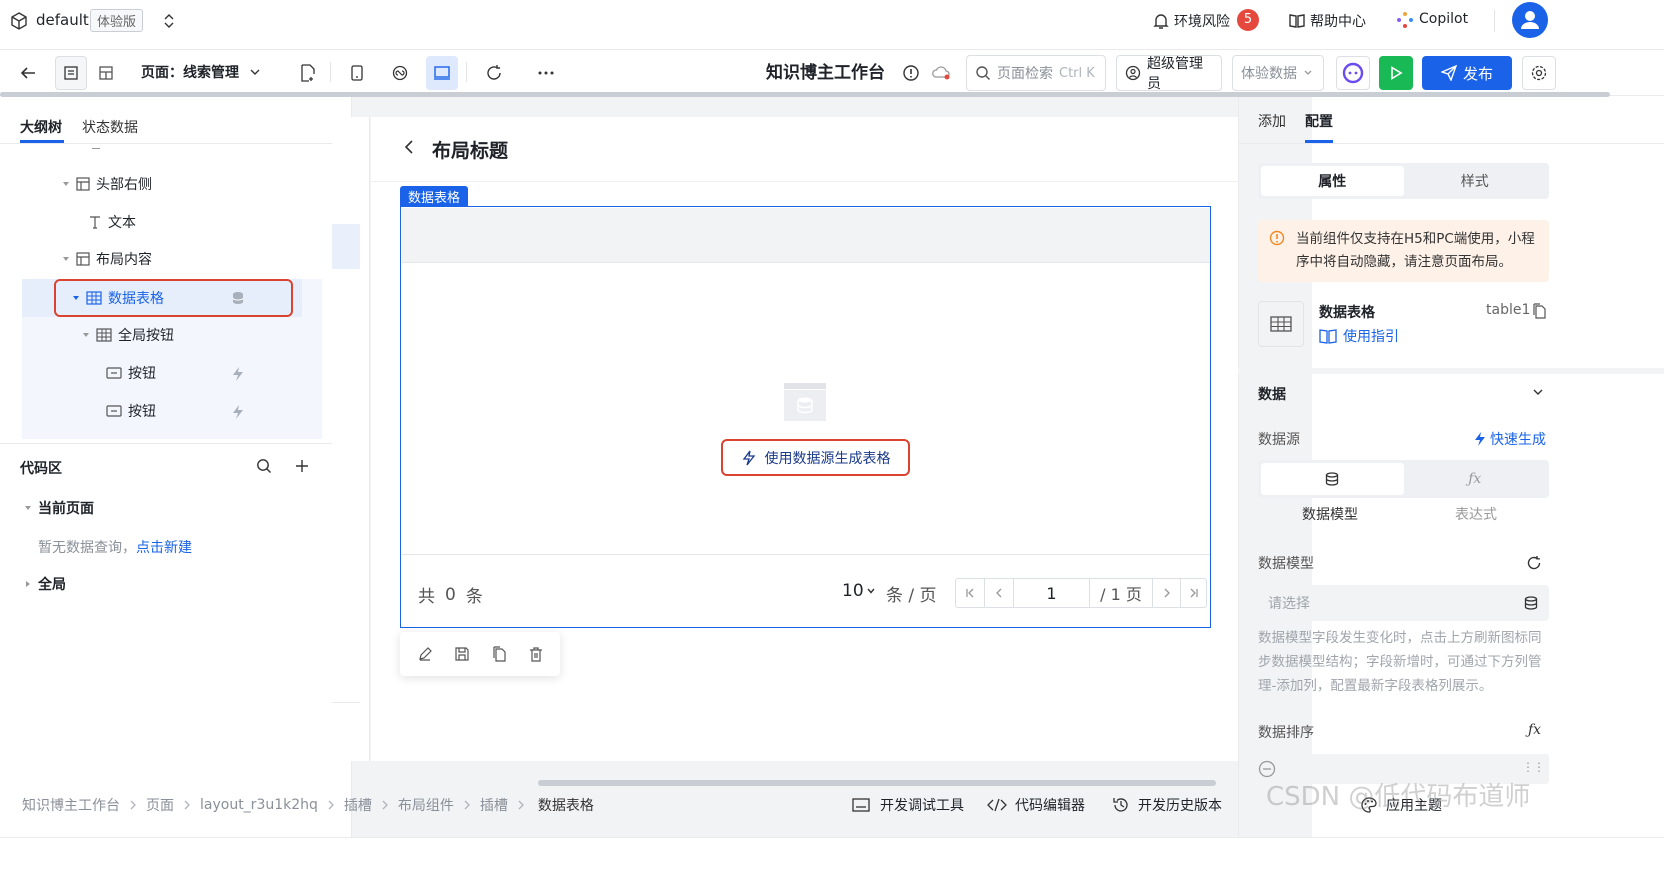 Image resolution: width=1664 pixels, height=870 pixels. Describe the element at coordinates (1036, 805) in the screenshot. I see `code-editor-link: 代码编辑器` at that location.